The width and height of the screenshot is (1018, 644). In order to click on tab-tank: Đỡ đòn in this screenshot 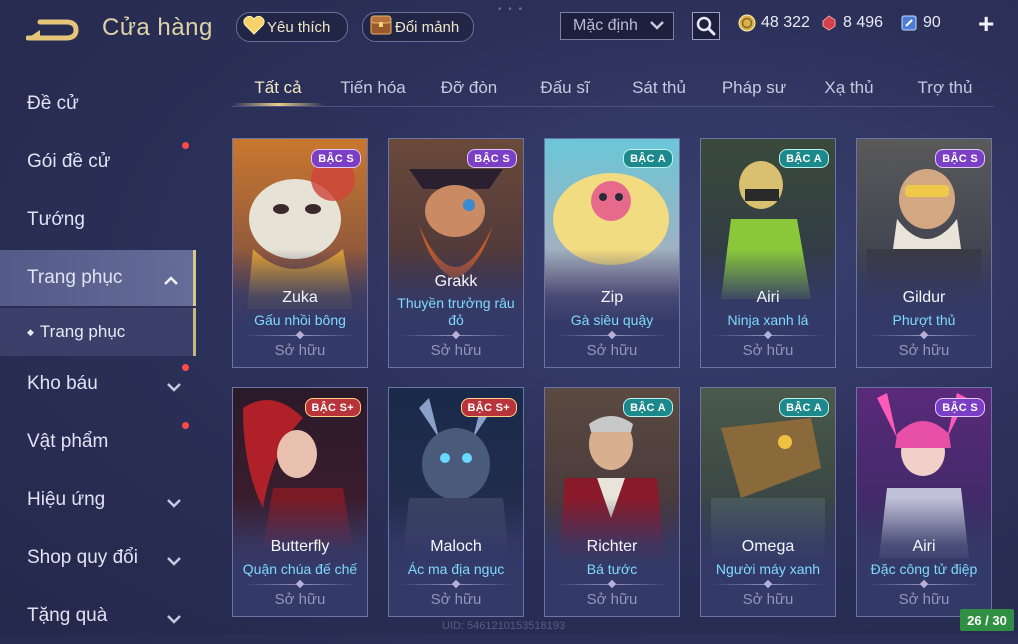, I will do `click(469, 88)`.